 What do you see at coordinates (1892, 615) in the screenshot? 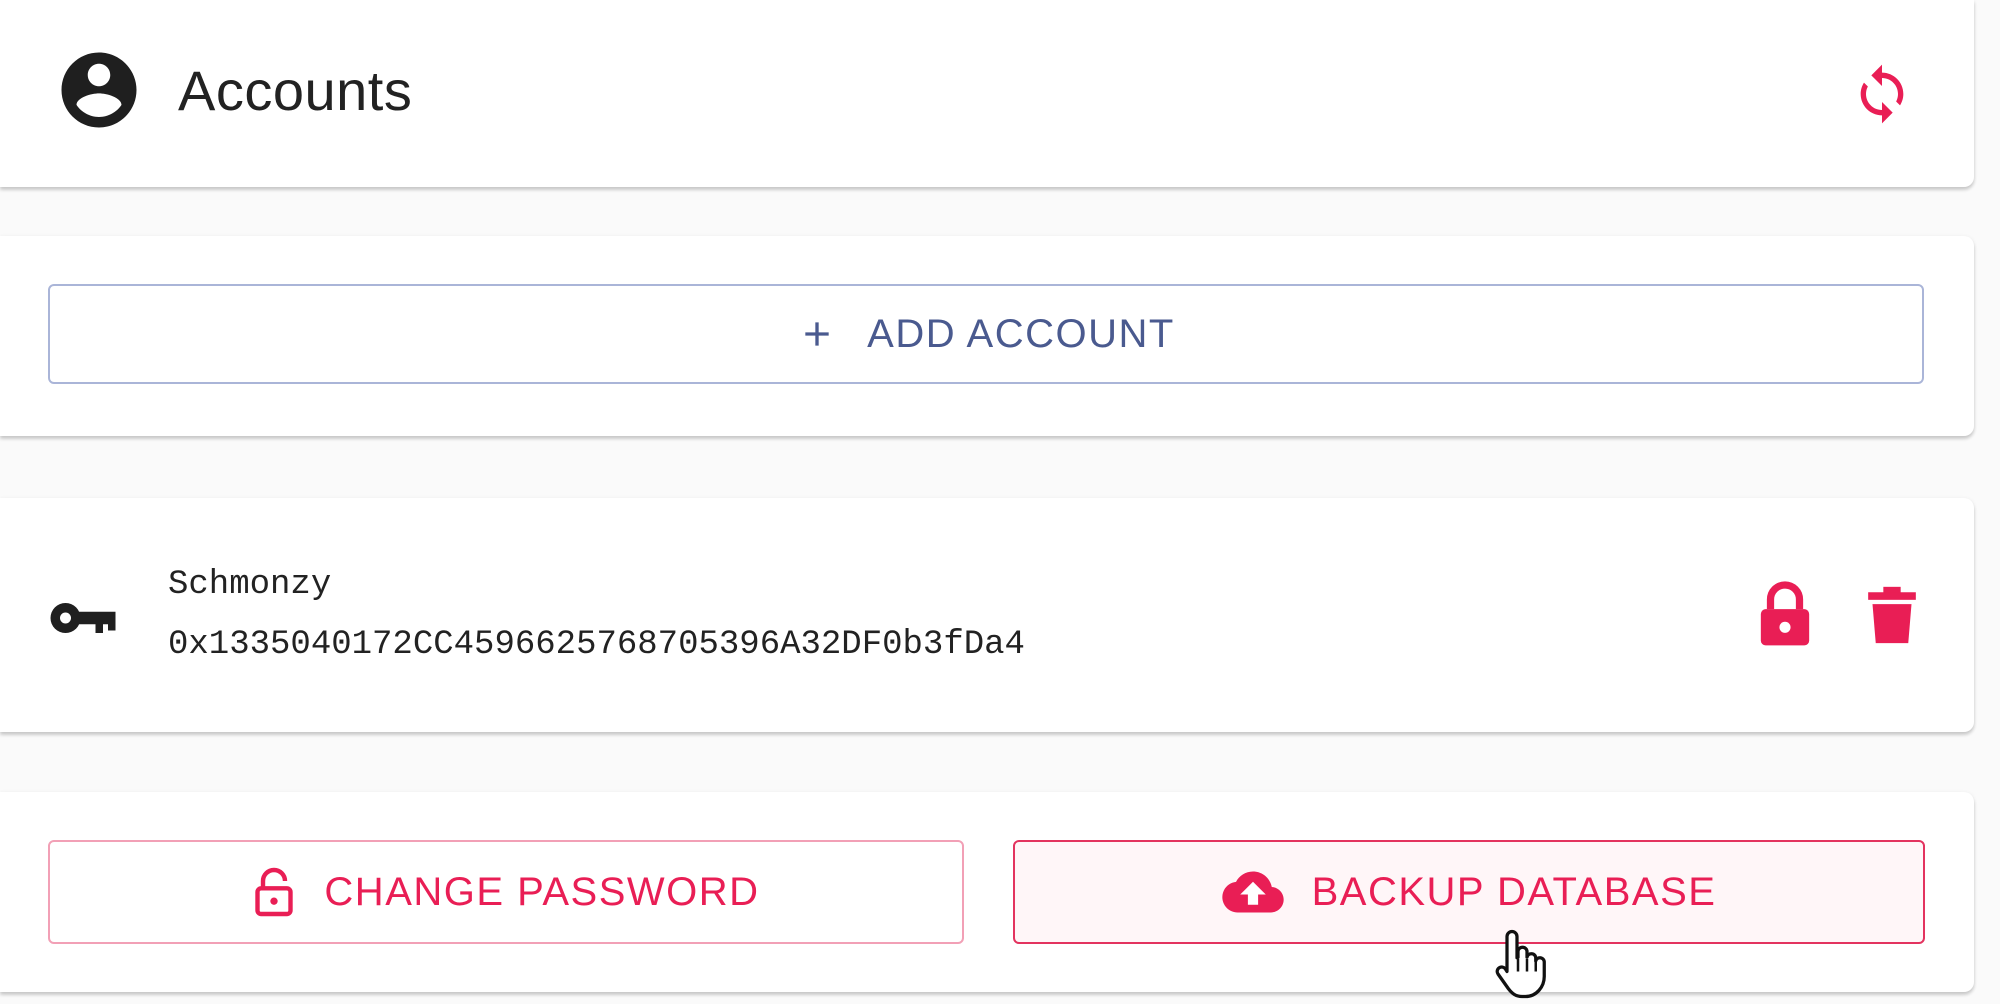
I see `trash-icon` at bounding box center [1892, 615].